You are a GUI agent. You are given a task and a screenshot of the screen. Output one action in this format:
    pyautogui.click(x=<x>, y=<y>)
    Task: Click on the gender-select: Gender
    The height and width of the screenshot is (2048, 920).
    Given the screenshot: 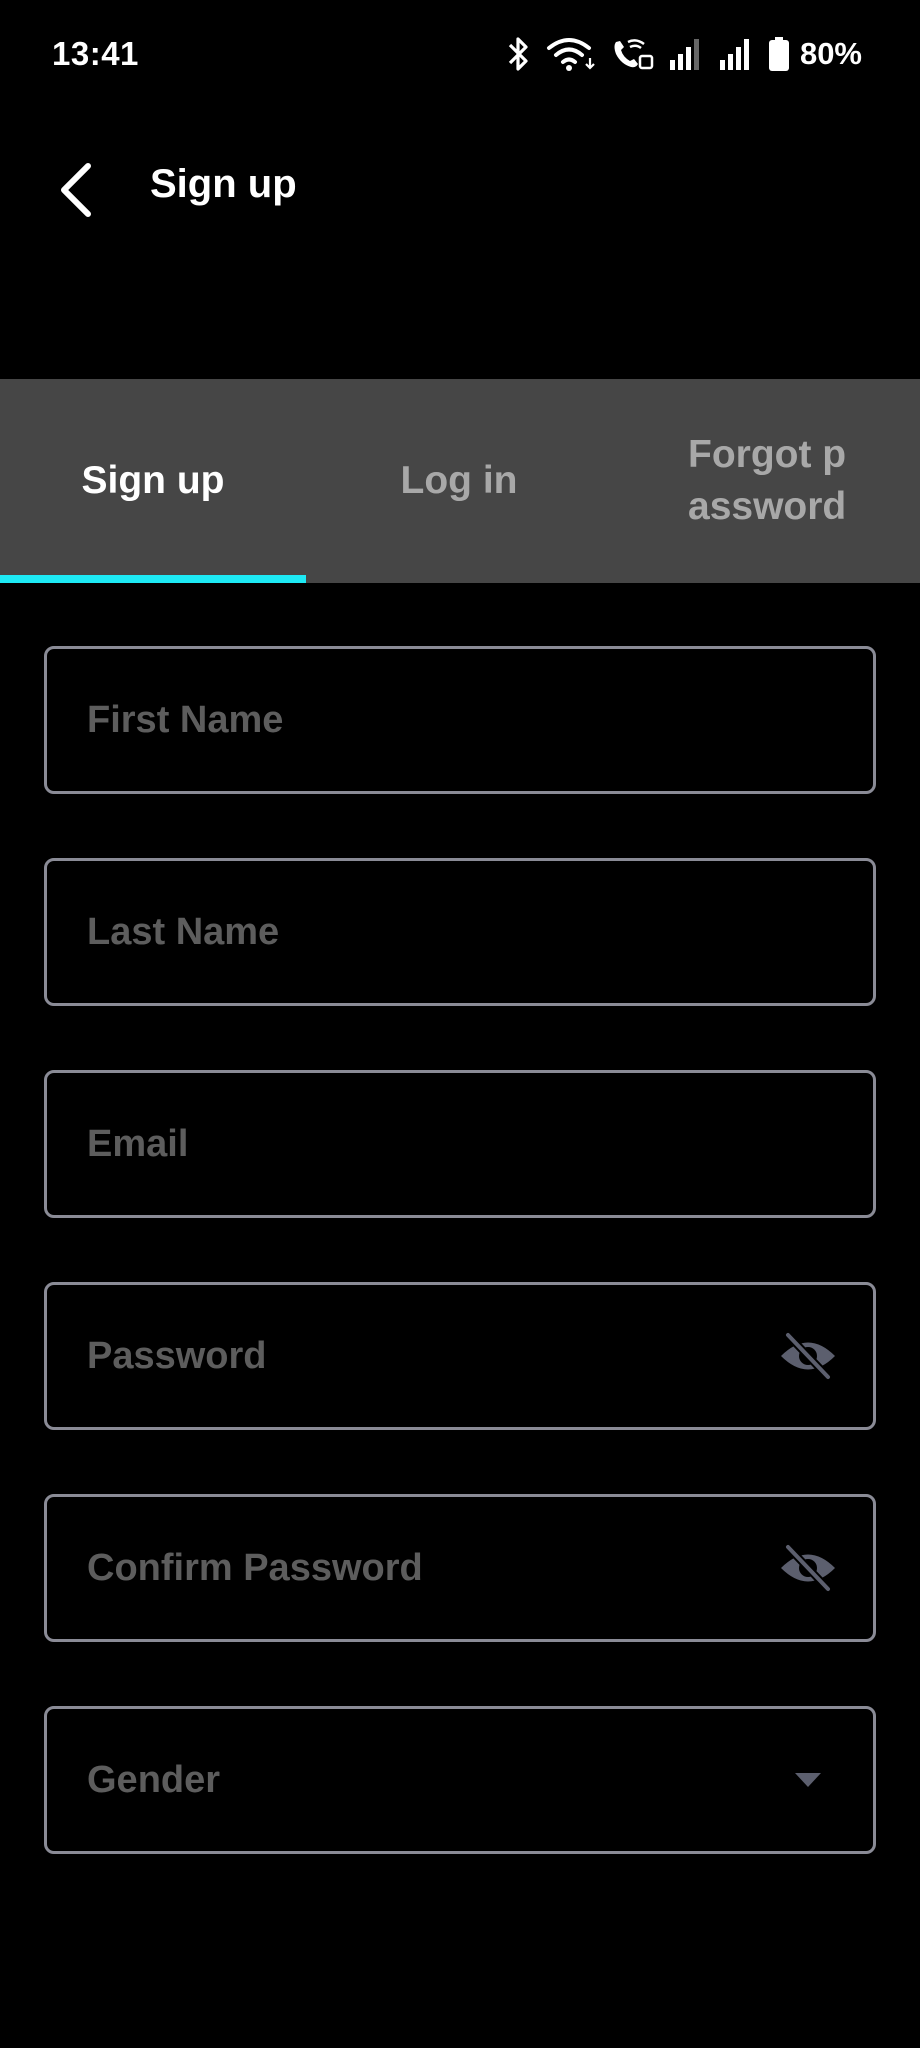 What is the action you would take?
    pyautogui.click(x=460, y=1780)
    